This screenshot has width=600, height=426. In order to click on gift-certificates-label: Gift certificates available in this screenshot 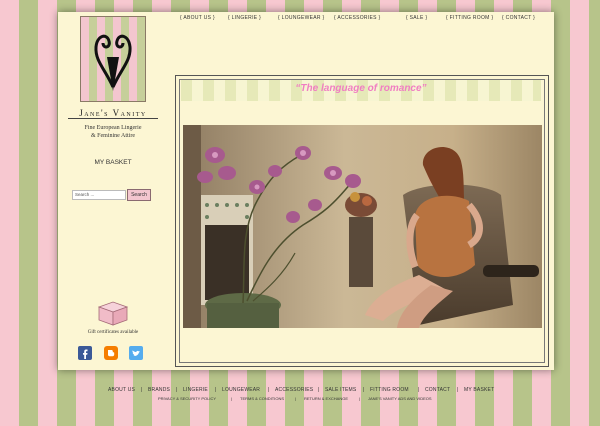, I will do `click(113, 332)`.